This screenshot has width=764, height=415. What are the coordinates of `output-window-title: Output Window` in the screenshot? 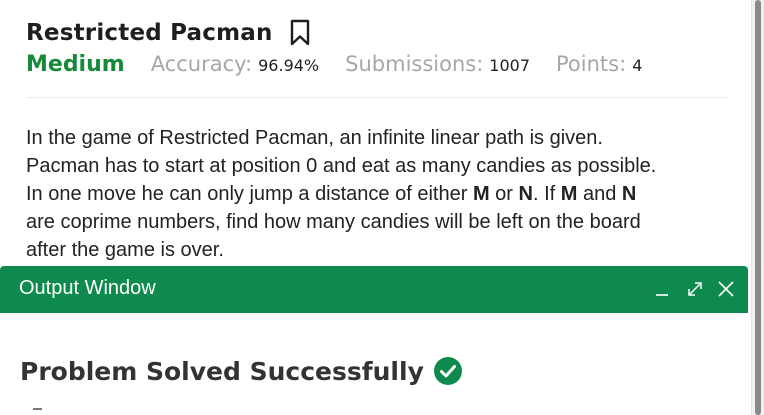 It's located at (87, 288).